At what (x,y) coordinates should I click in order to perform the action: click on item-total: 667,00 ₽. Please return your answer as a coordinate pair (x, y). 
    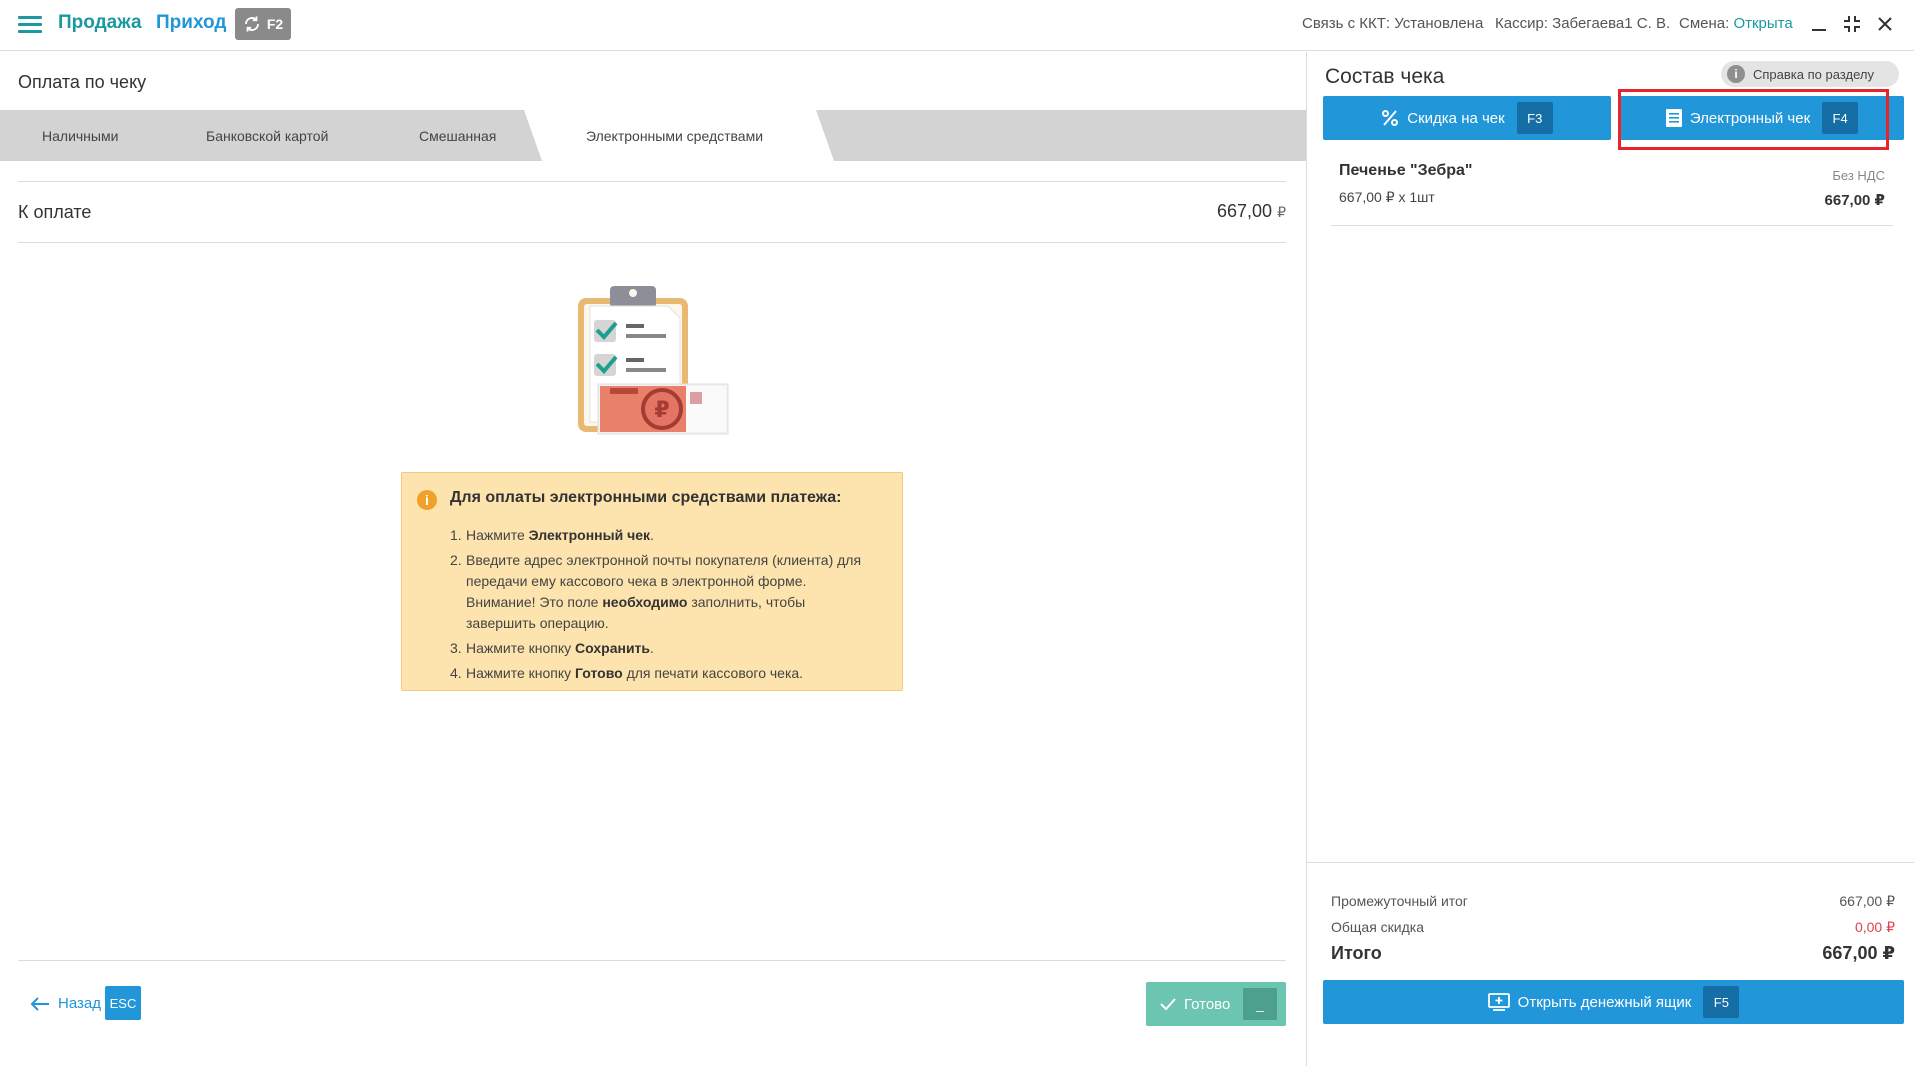
    Looking at the image, I should click on (1854, 200).